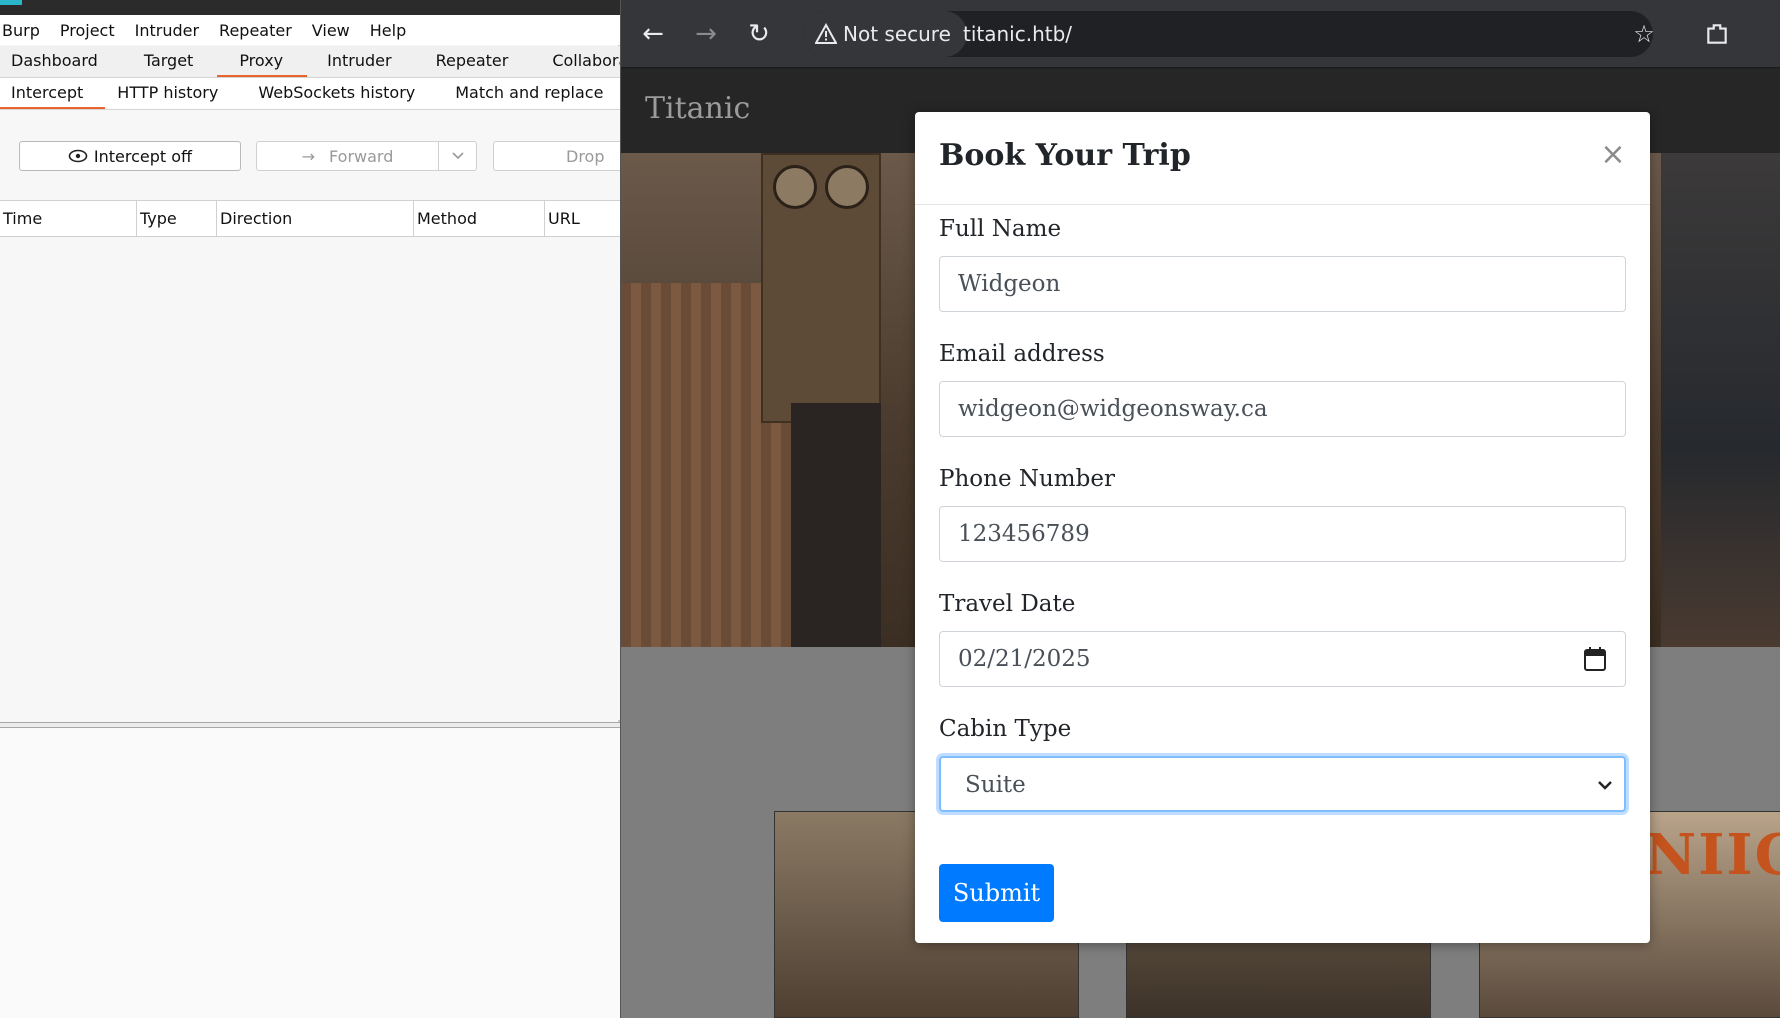 The height and width of the screenshot is (1018, 1780). What do you see at coordinates (479, 219) in the screenshot?
I see `column-method: Method` at bounding box center [479, 219].